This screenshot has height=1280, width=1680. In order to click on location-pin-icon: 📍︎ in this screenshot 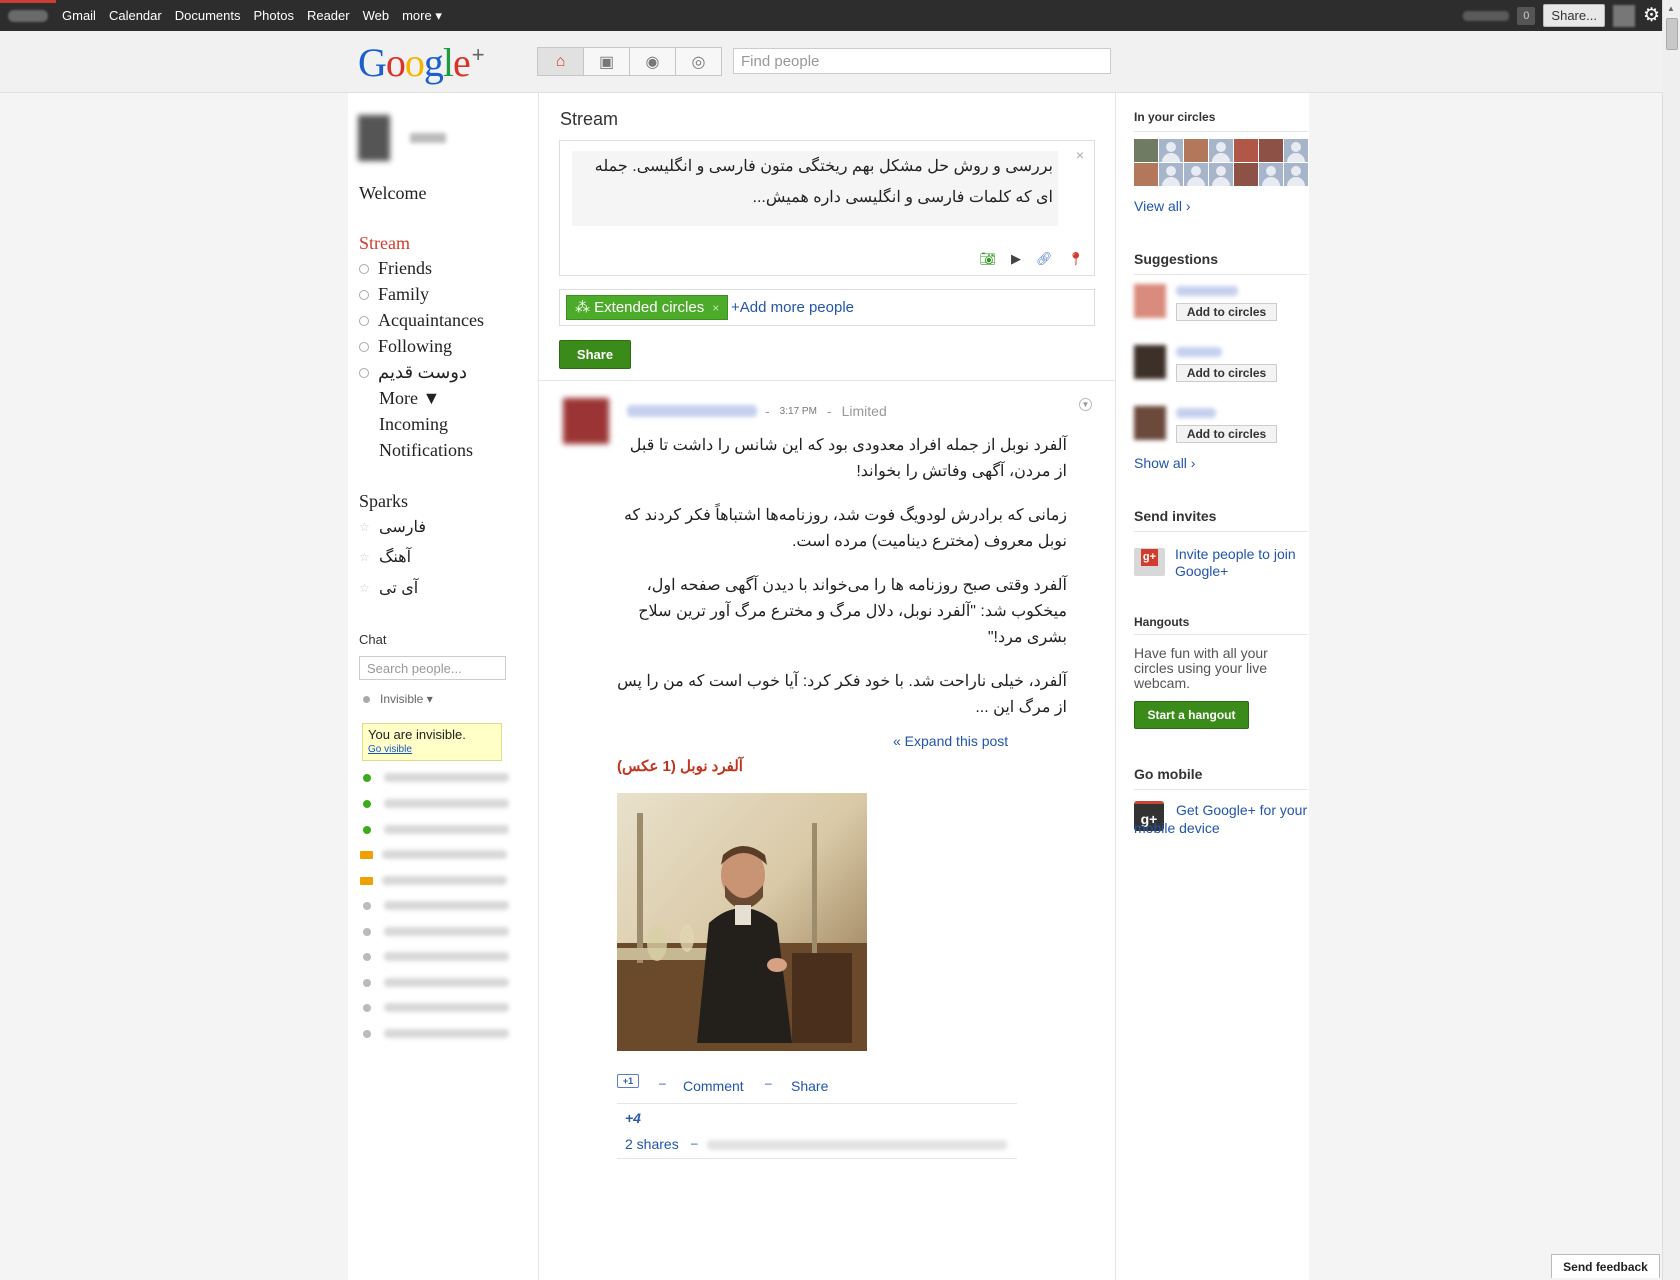, I will do `click(1075, 259)`.